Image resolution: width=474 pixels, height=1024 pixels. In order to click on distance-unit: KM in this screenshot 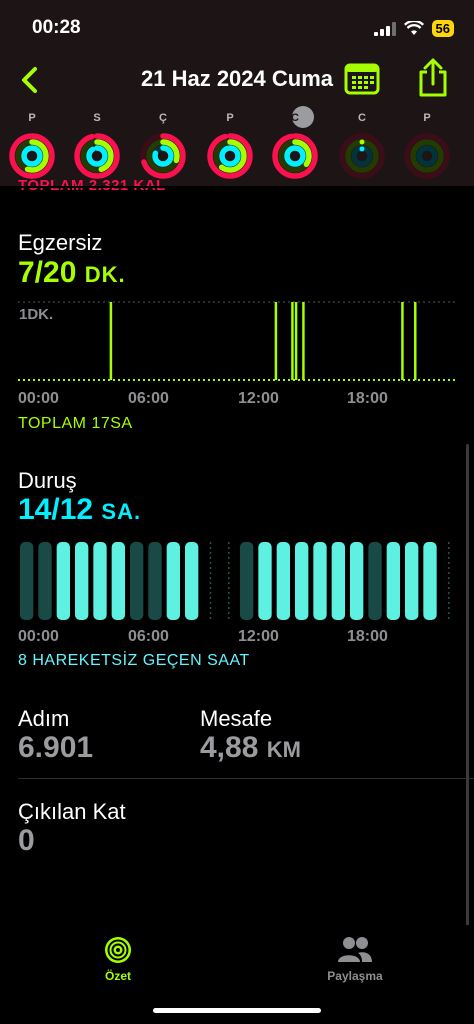, I will do `click(283, 749)`.